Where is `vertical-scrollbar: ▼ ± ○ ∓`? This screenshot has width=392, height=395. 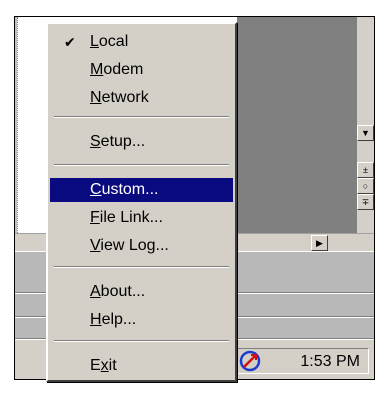 vertical-scrollbar: ▼ ± ○ ∓ is located at coordinates (365, 125).